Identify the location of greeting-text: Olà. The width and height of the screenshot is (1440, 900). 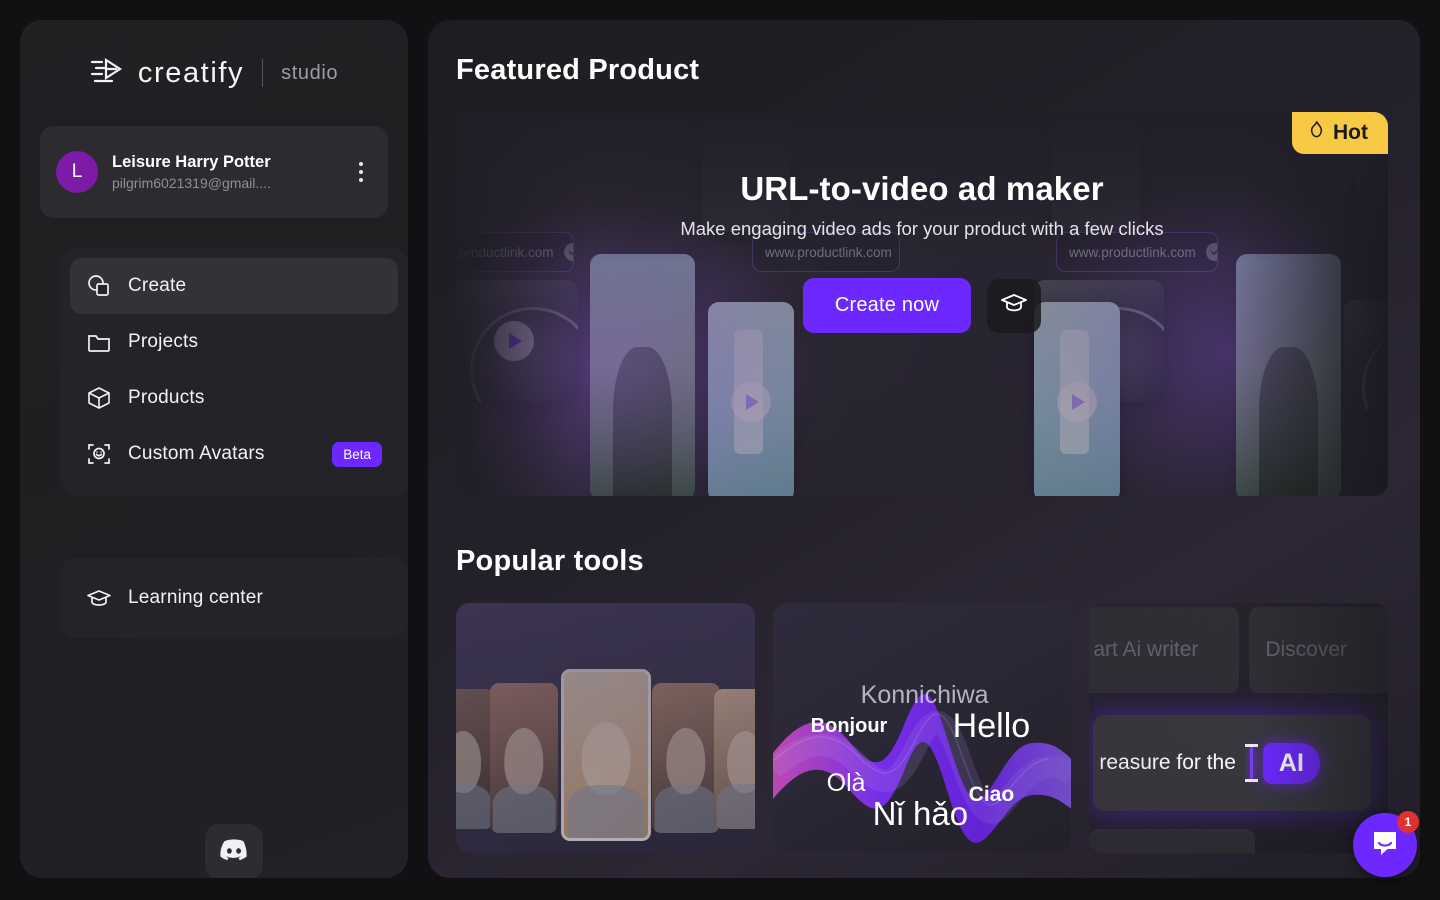
(846, 783).